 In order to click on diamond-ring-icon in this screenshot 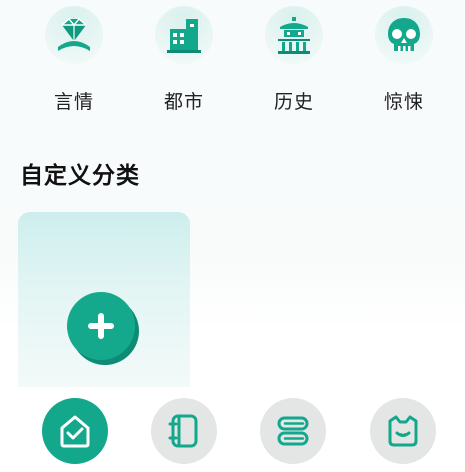, I will do `click(74, 35)`.